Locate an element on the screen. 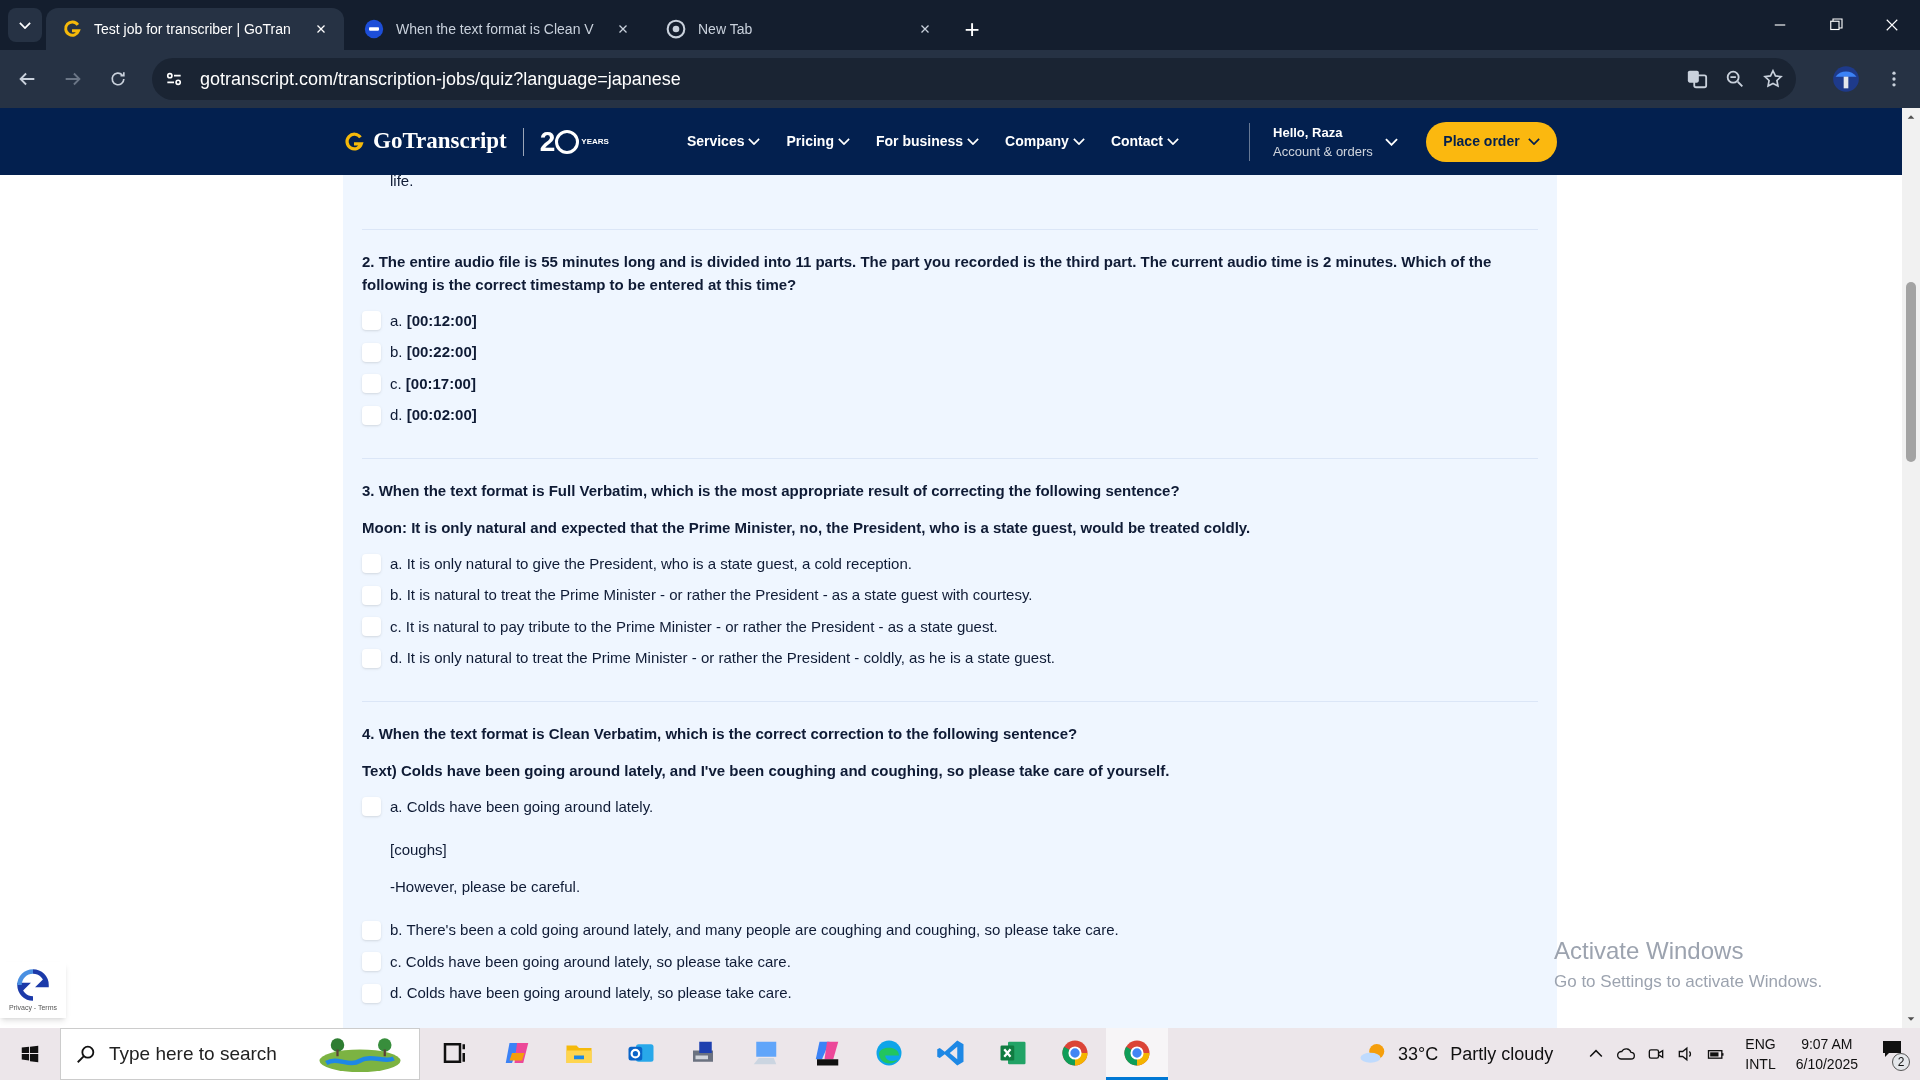  scrollbar is located at coordinates (1911, 568).